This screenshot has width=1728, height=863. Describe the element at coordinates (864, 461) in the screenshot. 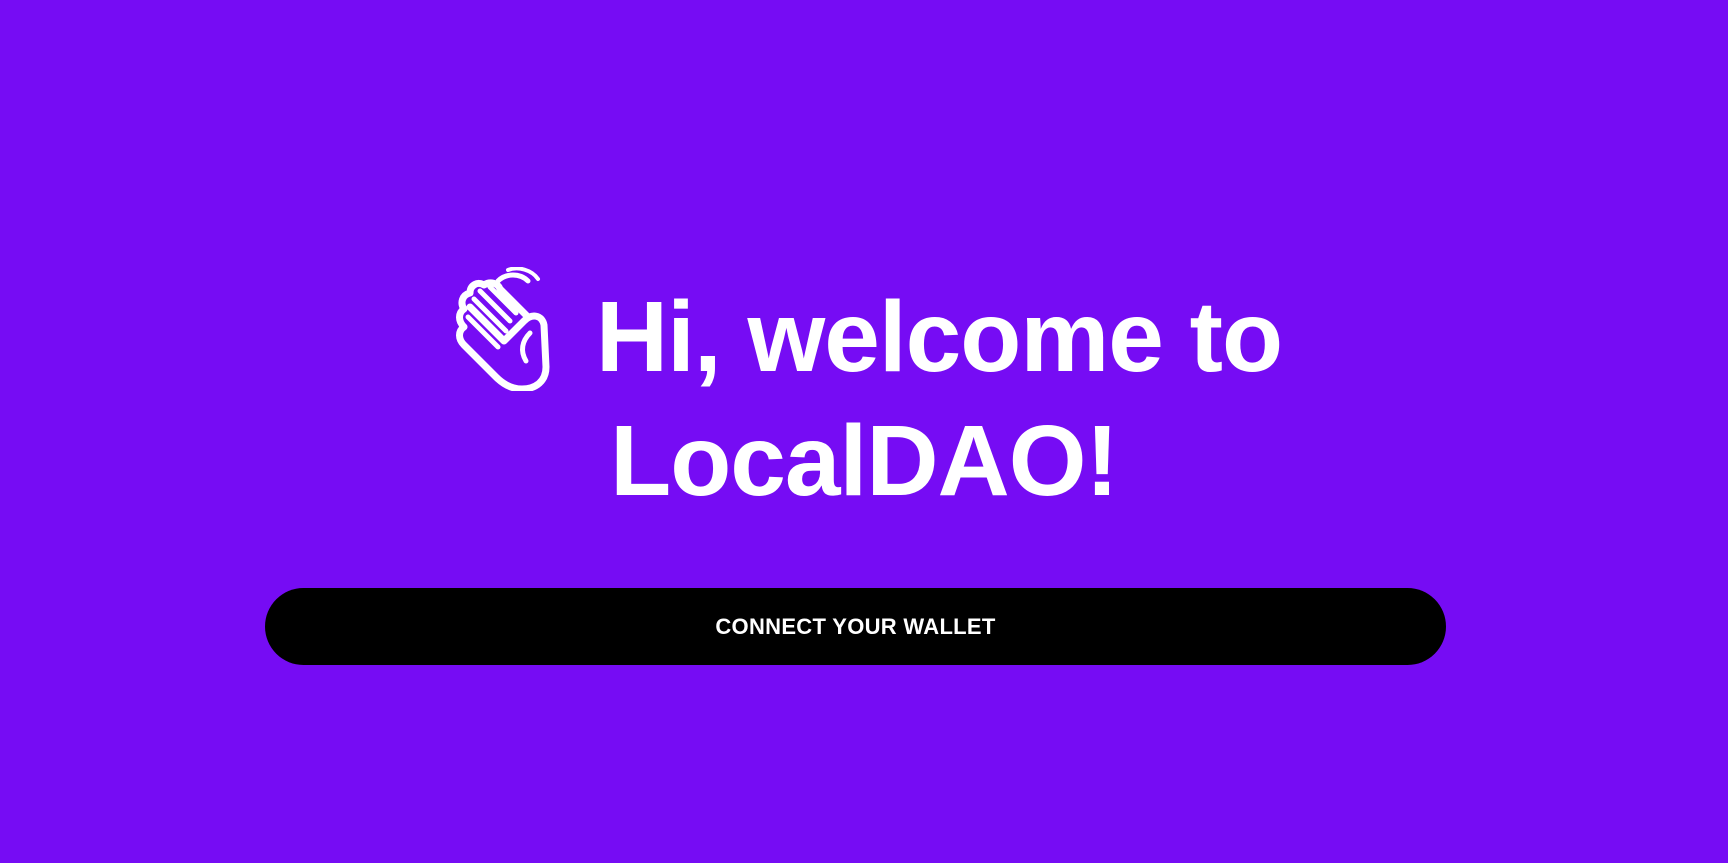

I see `welcome-heading-line-2: LocalDAO!` at that location.